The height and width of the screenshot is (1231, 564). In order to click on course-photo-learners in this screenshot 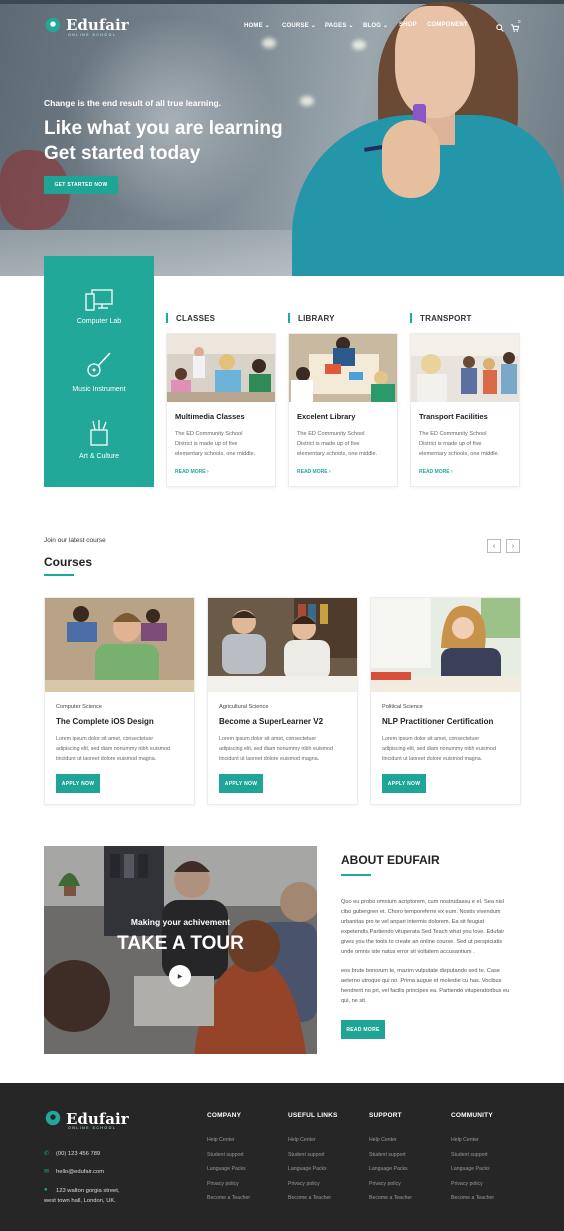, I will do `click(282, 645)`.